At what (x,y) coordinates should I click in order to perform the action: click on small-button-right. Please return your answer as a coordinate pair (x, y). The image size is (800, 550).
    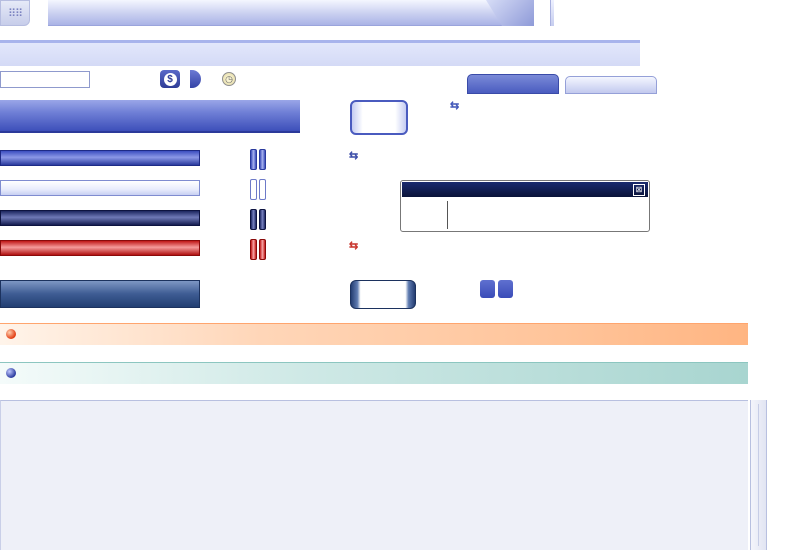
    Looking at the image, I should click on (505, 289).